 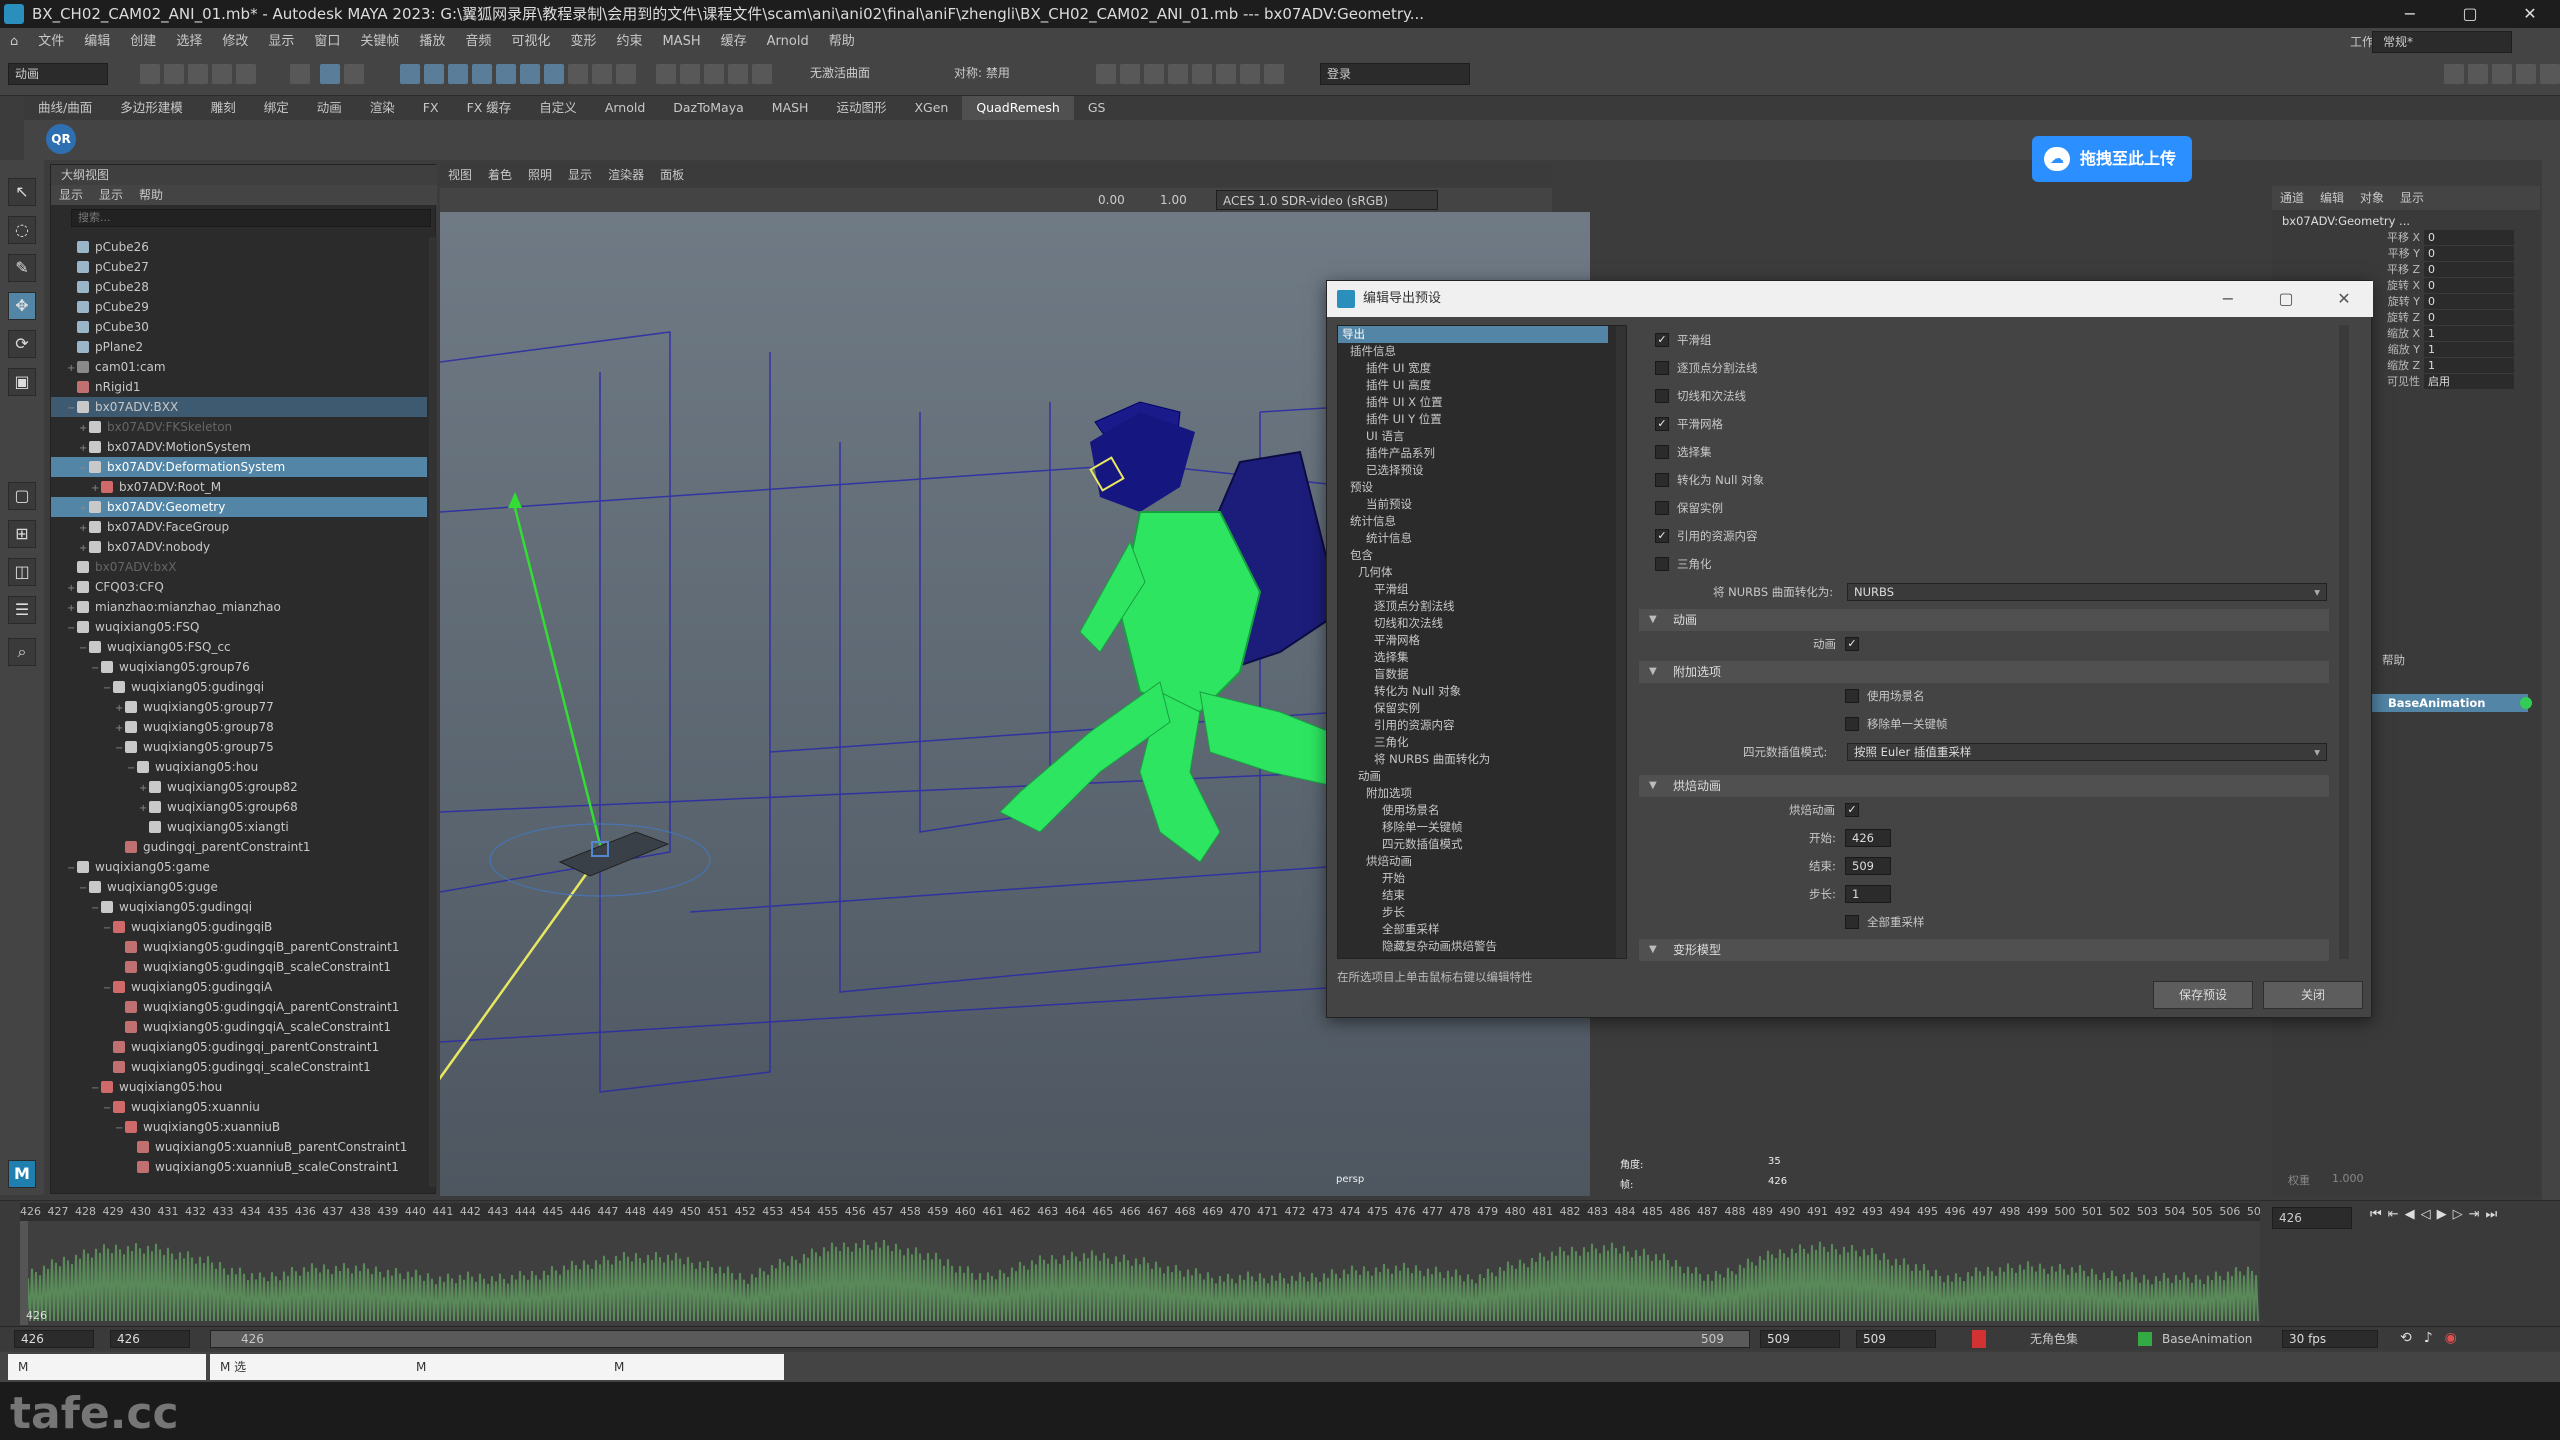 What do you see at coordinates (54, 1339) in the screenshot?
I see `scene-start-field: 426` at bounding box center [54, 1339].